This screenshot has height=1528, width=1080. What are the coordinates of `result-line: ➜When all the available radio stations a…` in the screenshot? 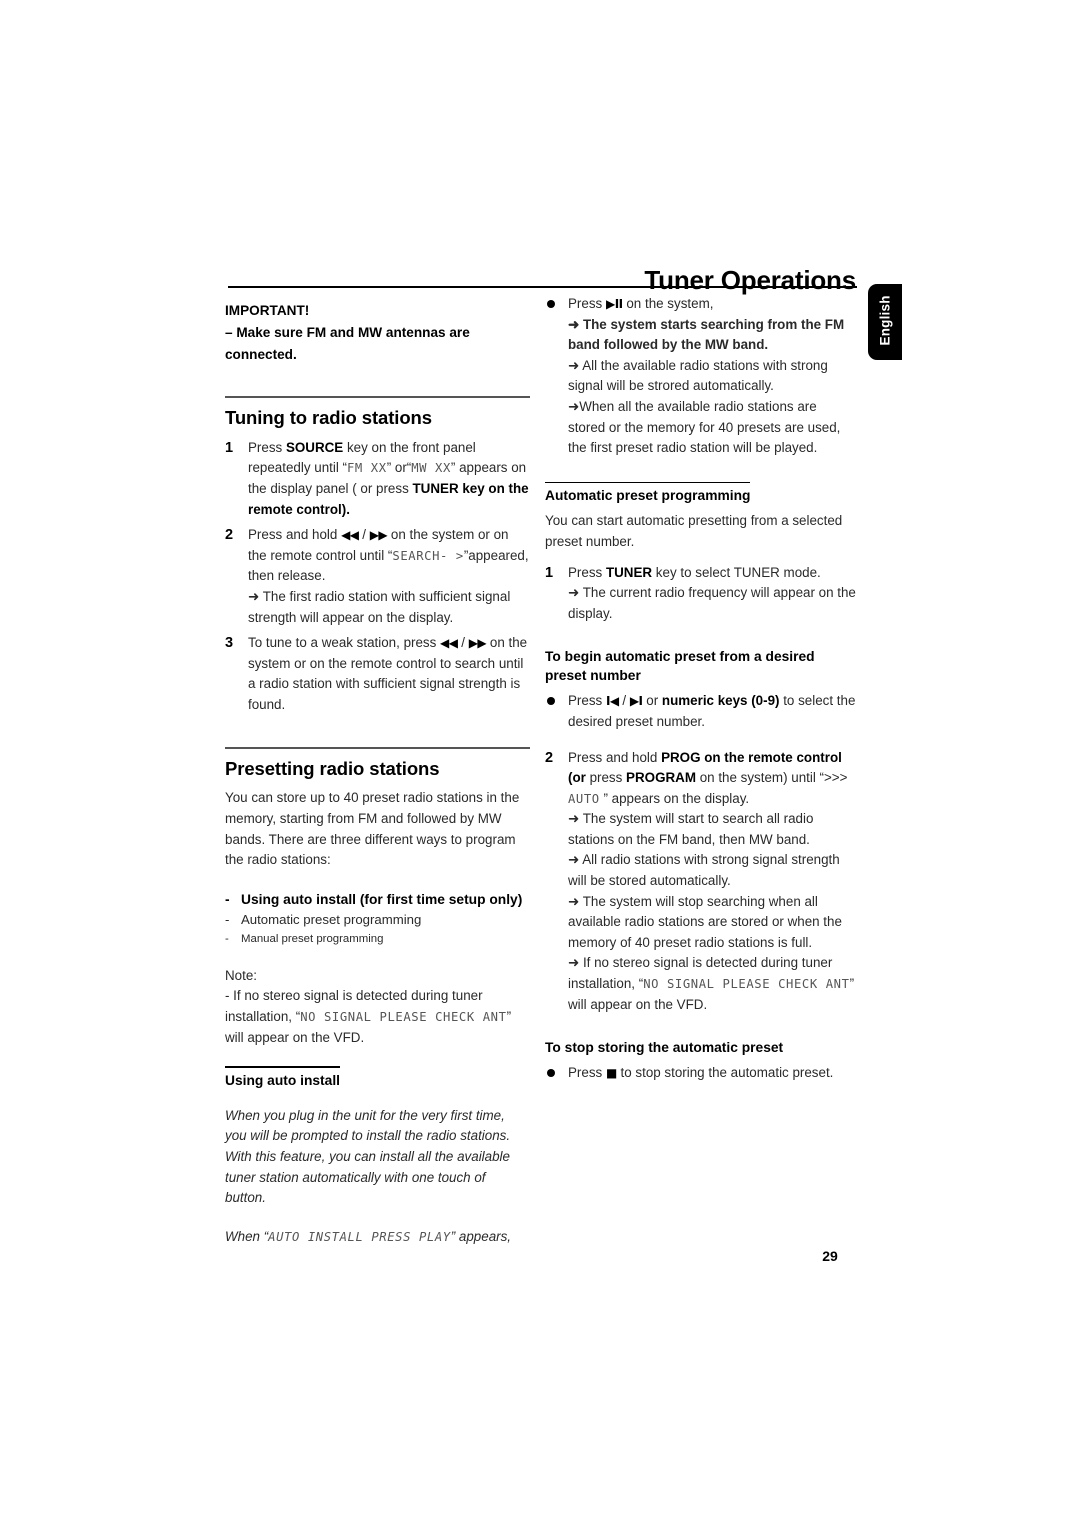 It's located at (704, 427).